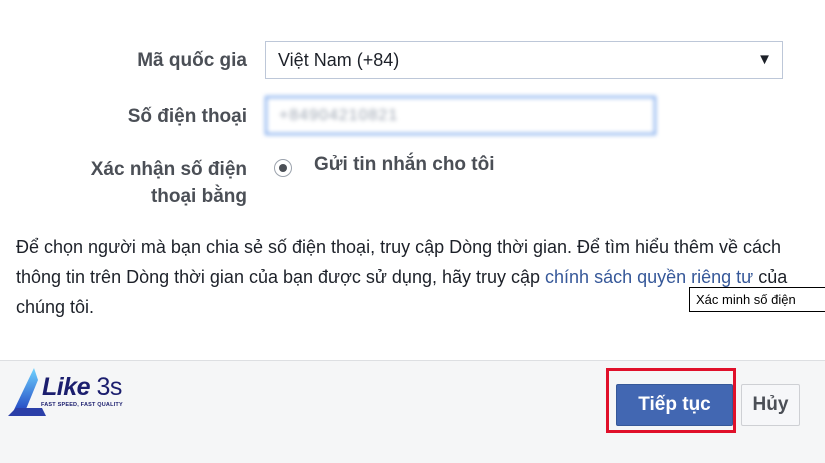 Image resolution: width=825 pixels, height=463 pixels. What do you see at coordinates (770, 405) in the screenshot?
I see `cancel-button: Hủy` at bounding box center [770, 405].